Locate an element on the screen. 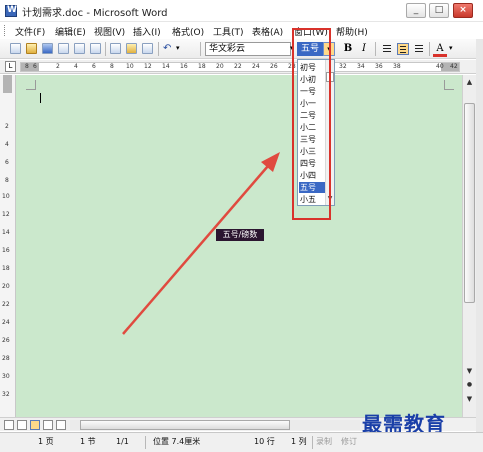  title-bar: 计划需求.doc - Microsoft Word _ □ × is located at coordinates (241, 11).